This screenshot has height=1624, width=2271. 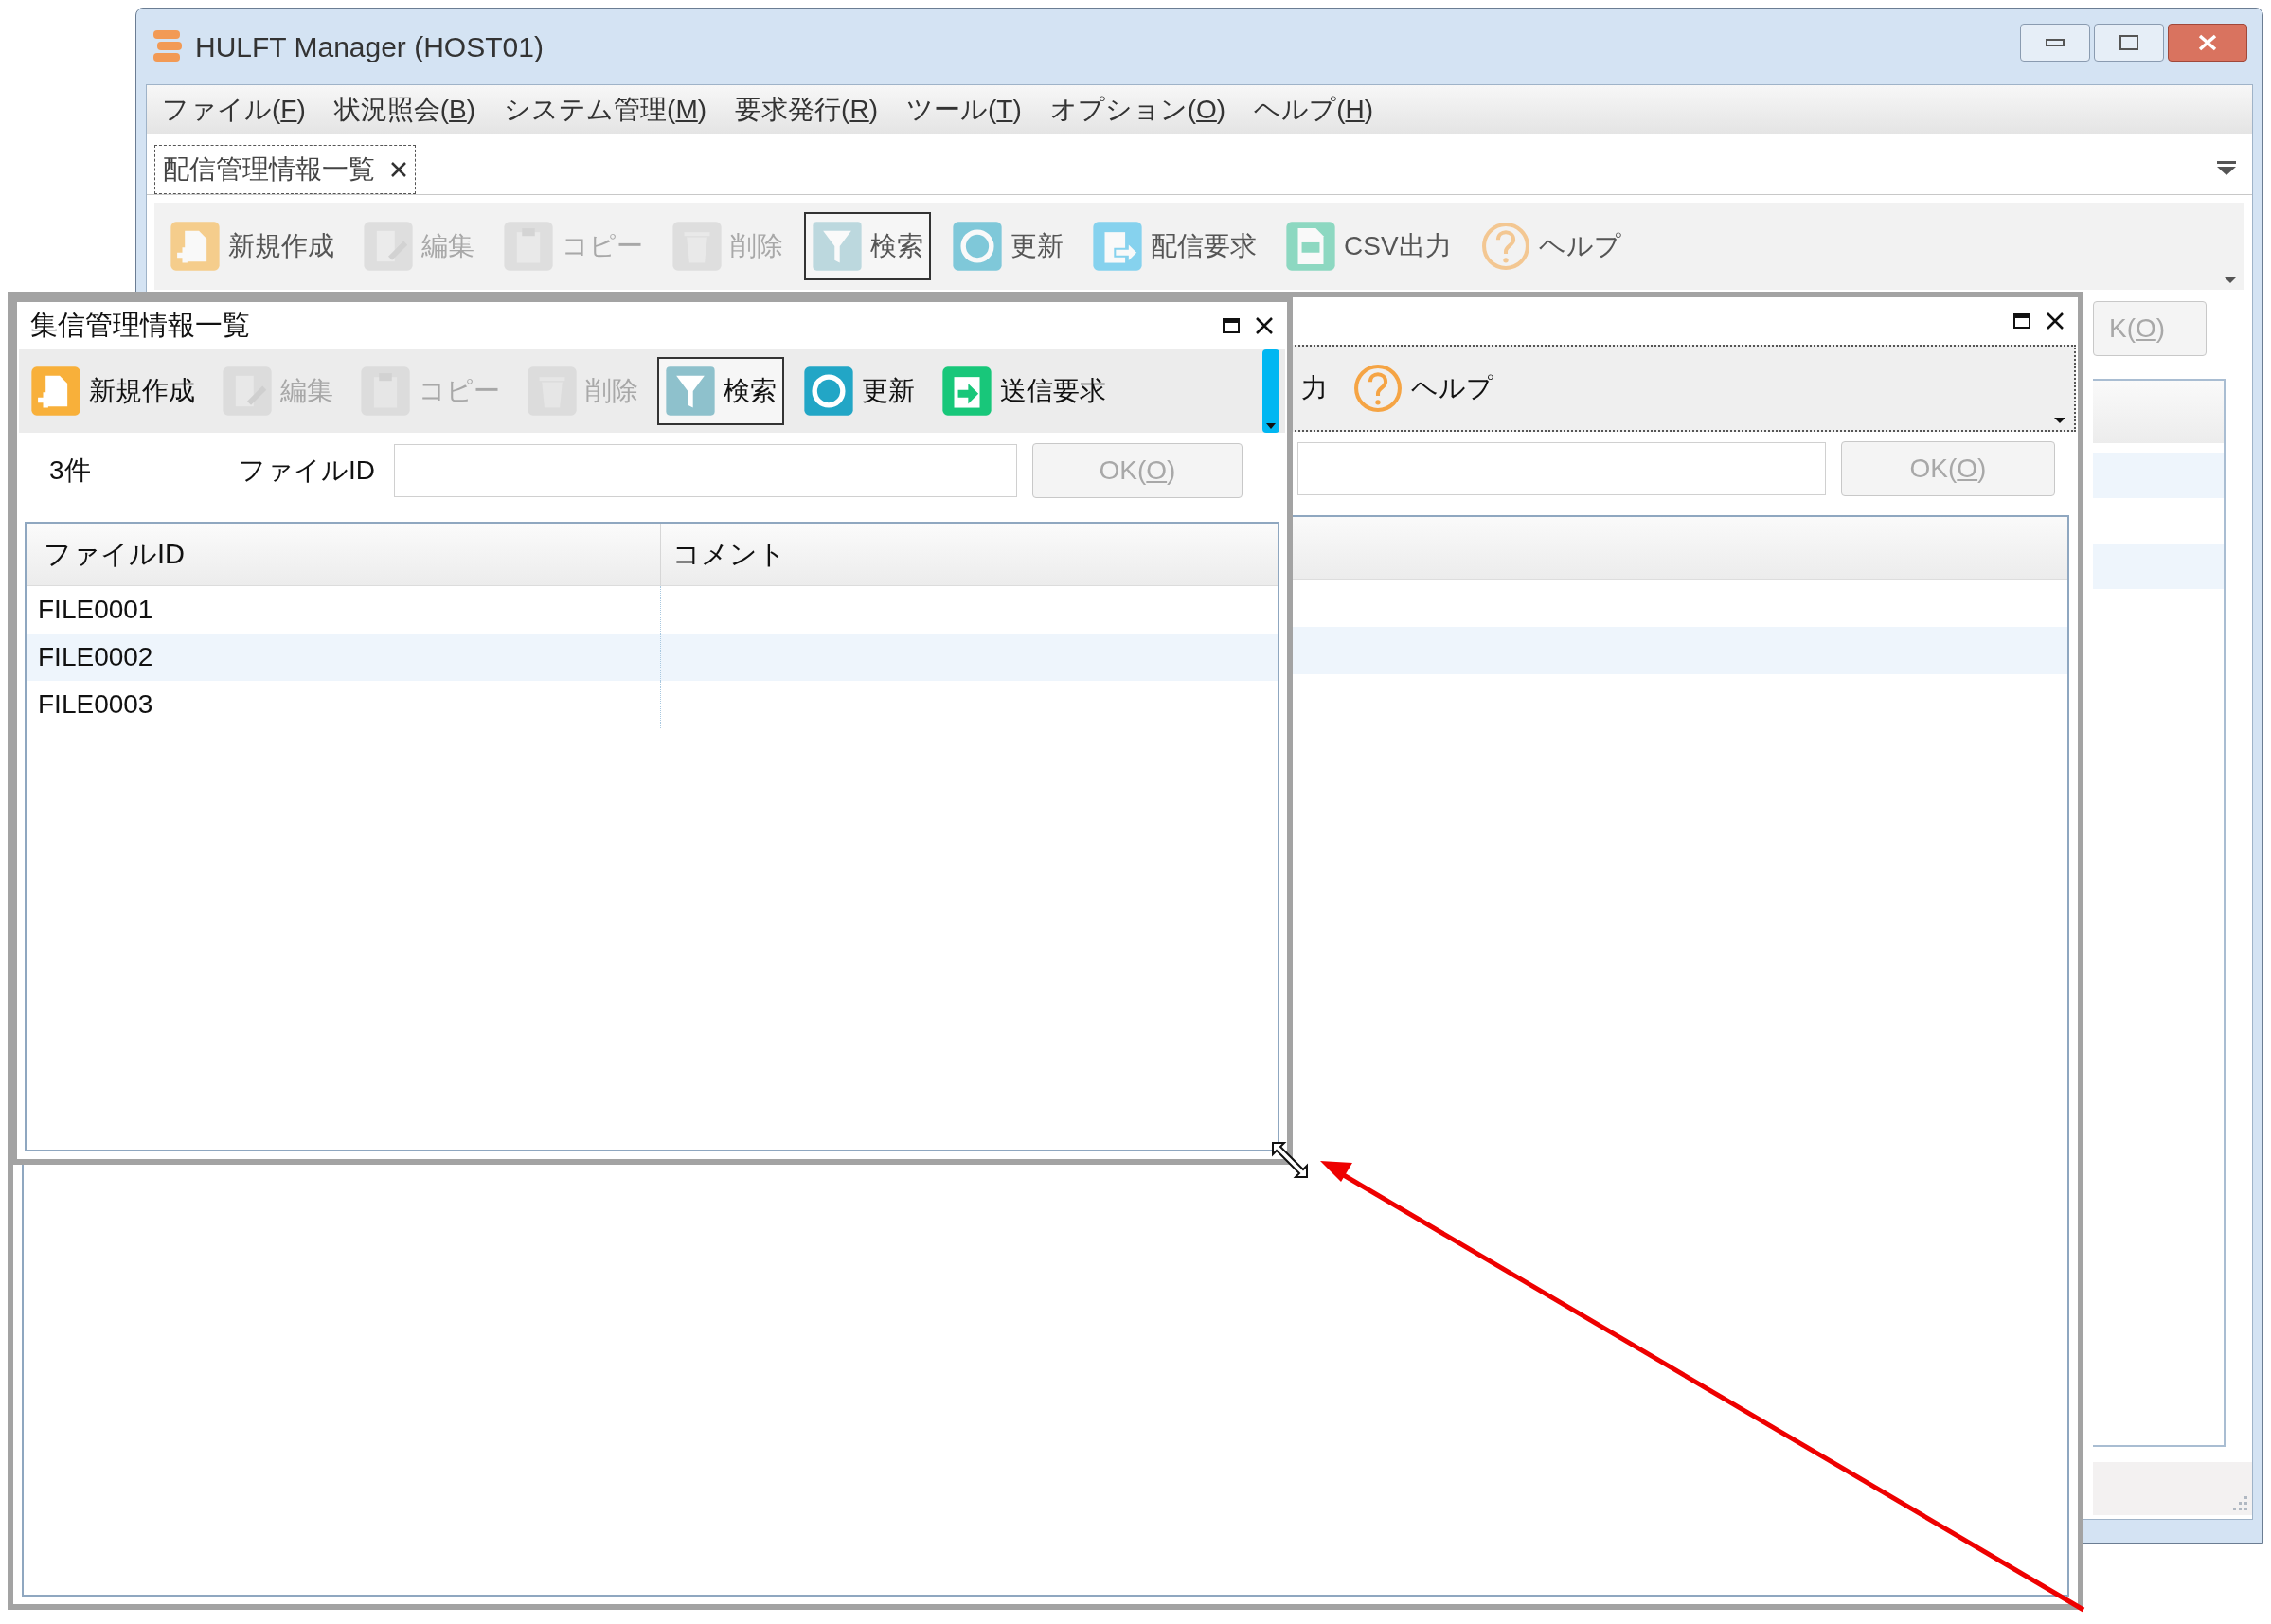 What do you see at coordinates (964, 110) in the screenshot?
I see `menu-item: ツール(T)` at bounding box center [964, 110].